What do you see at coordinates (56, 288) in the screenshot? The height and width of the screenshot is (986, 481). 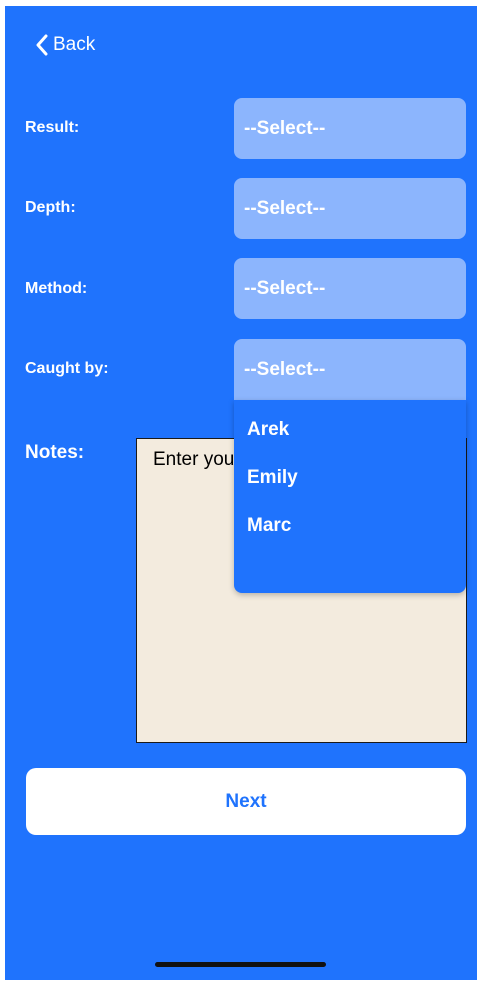 I see `method-label: Method:` at bounding box center [56, 288].